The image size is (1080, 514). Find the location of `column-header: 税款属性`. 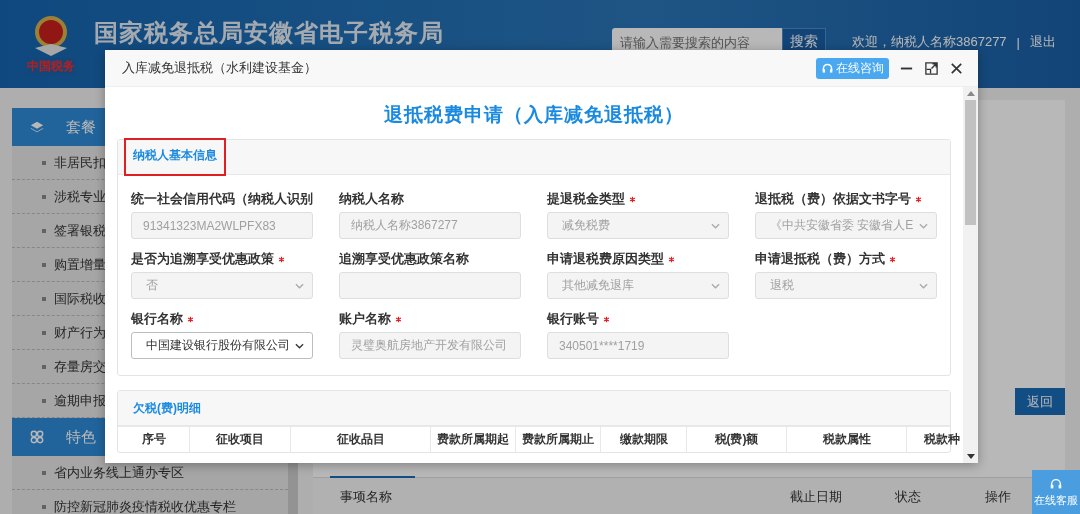

column-header: 税款属性 is located at coordinates (847, 439).